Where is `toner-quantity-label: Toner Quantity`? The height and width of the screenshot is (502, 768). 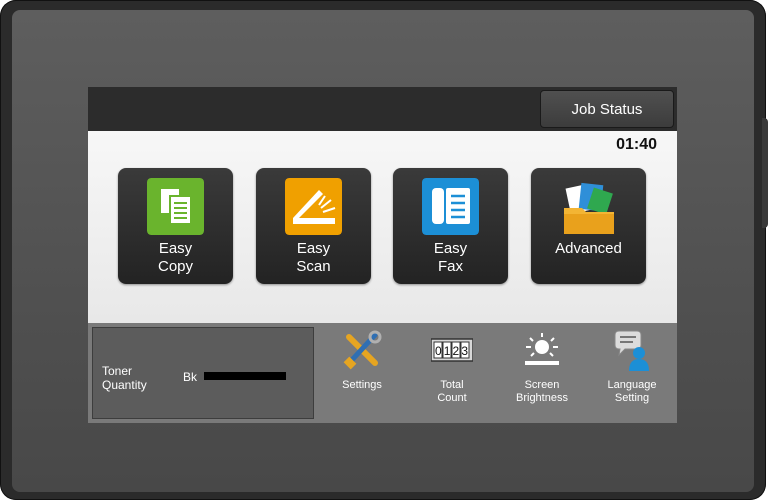 toner-quantity-label: Toner Quantity is located at coordinates (124, 378).